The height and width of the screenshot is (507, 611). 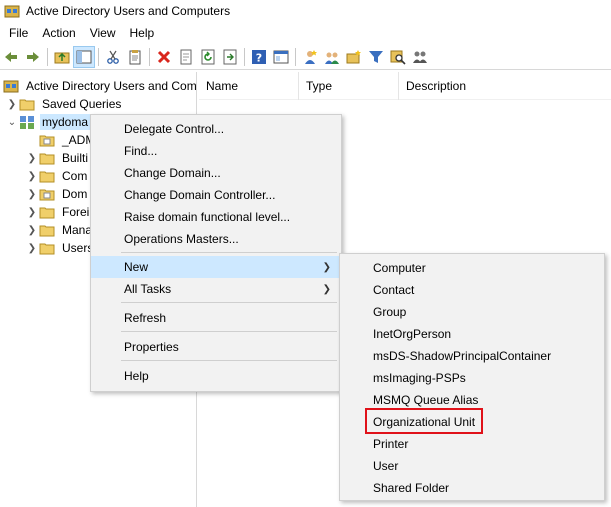 I want to click on menu-item-properties: Properties, so click(x=216, y=347).